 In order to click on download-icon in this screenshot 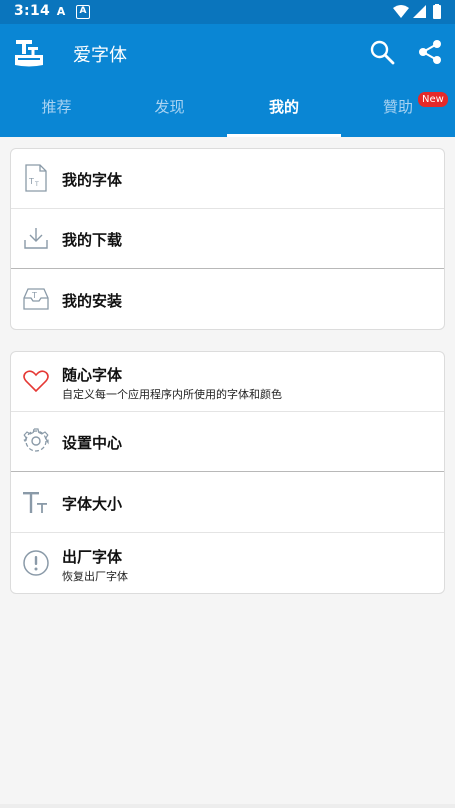, I will do `click(36, 238)`.